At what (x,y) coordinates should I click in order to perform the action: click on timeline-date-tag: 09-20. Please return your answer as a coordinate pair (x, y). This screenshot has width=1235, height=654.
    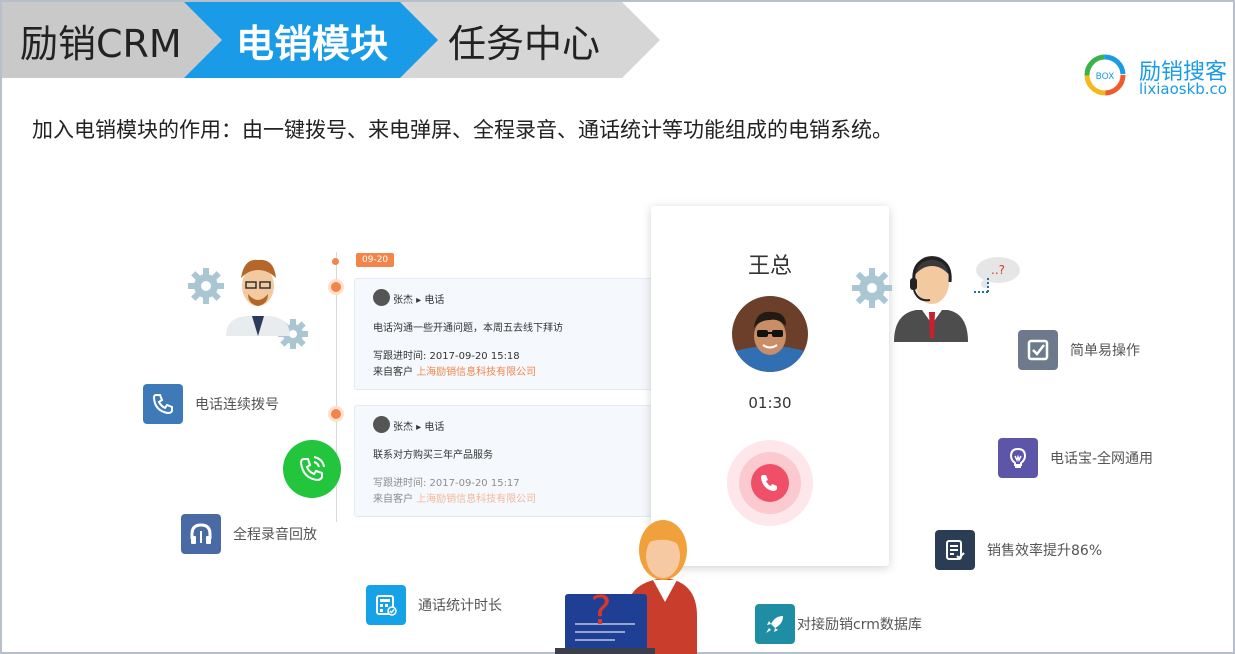
    Looking at the image, I should click on (375, 260).